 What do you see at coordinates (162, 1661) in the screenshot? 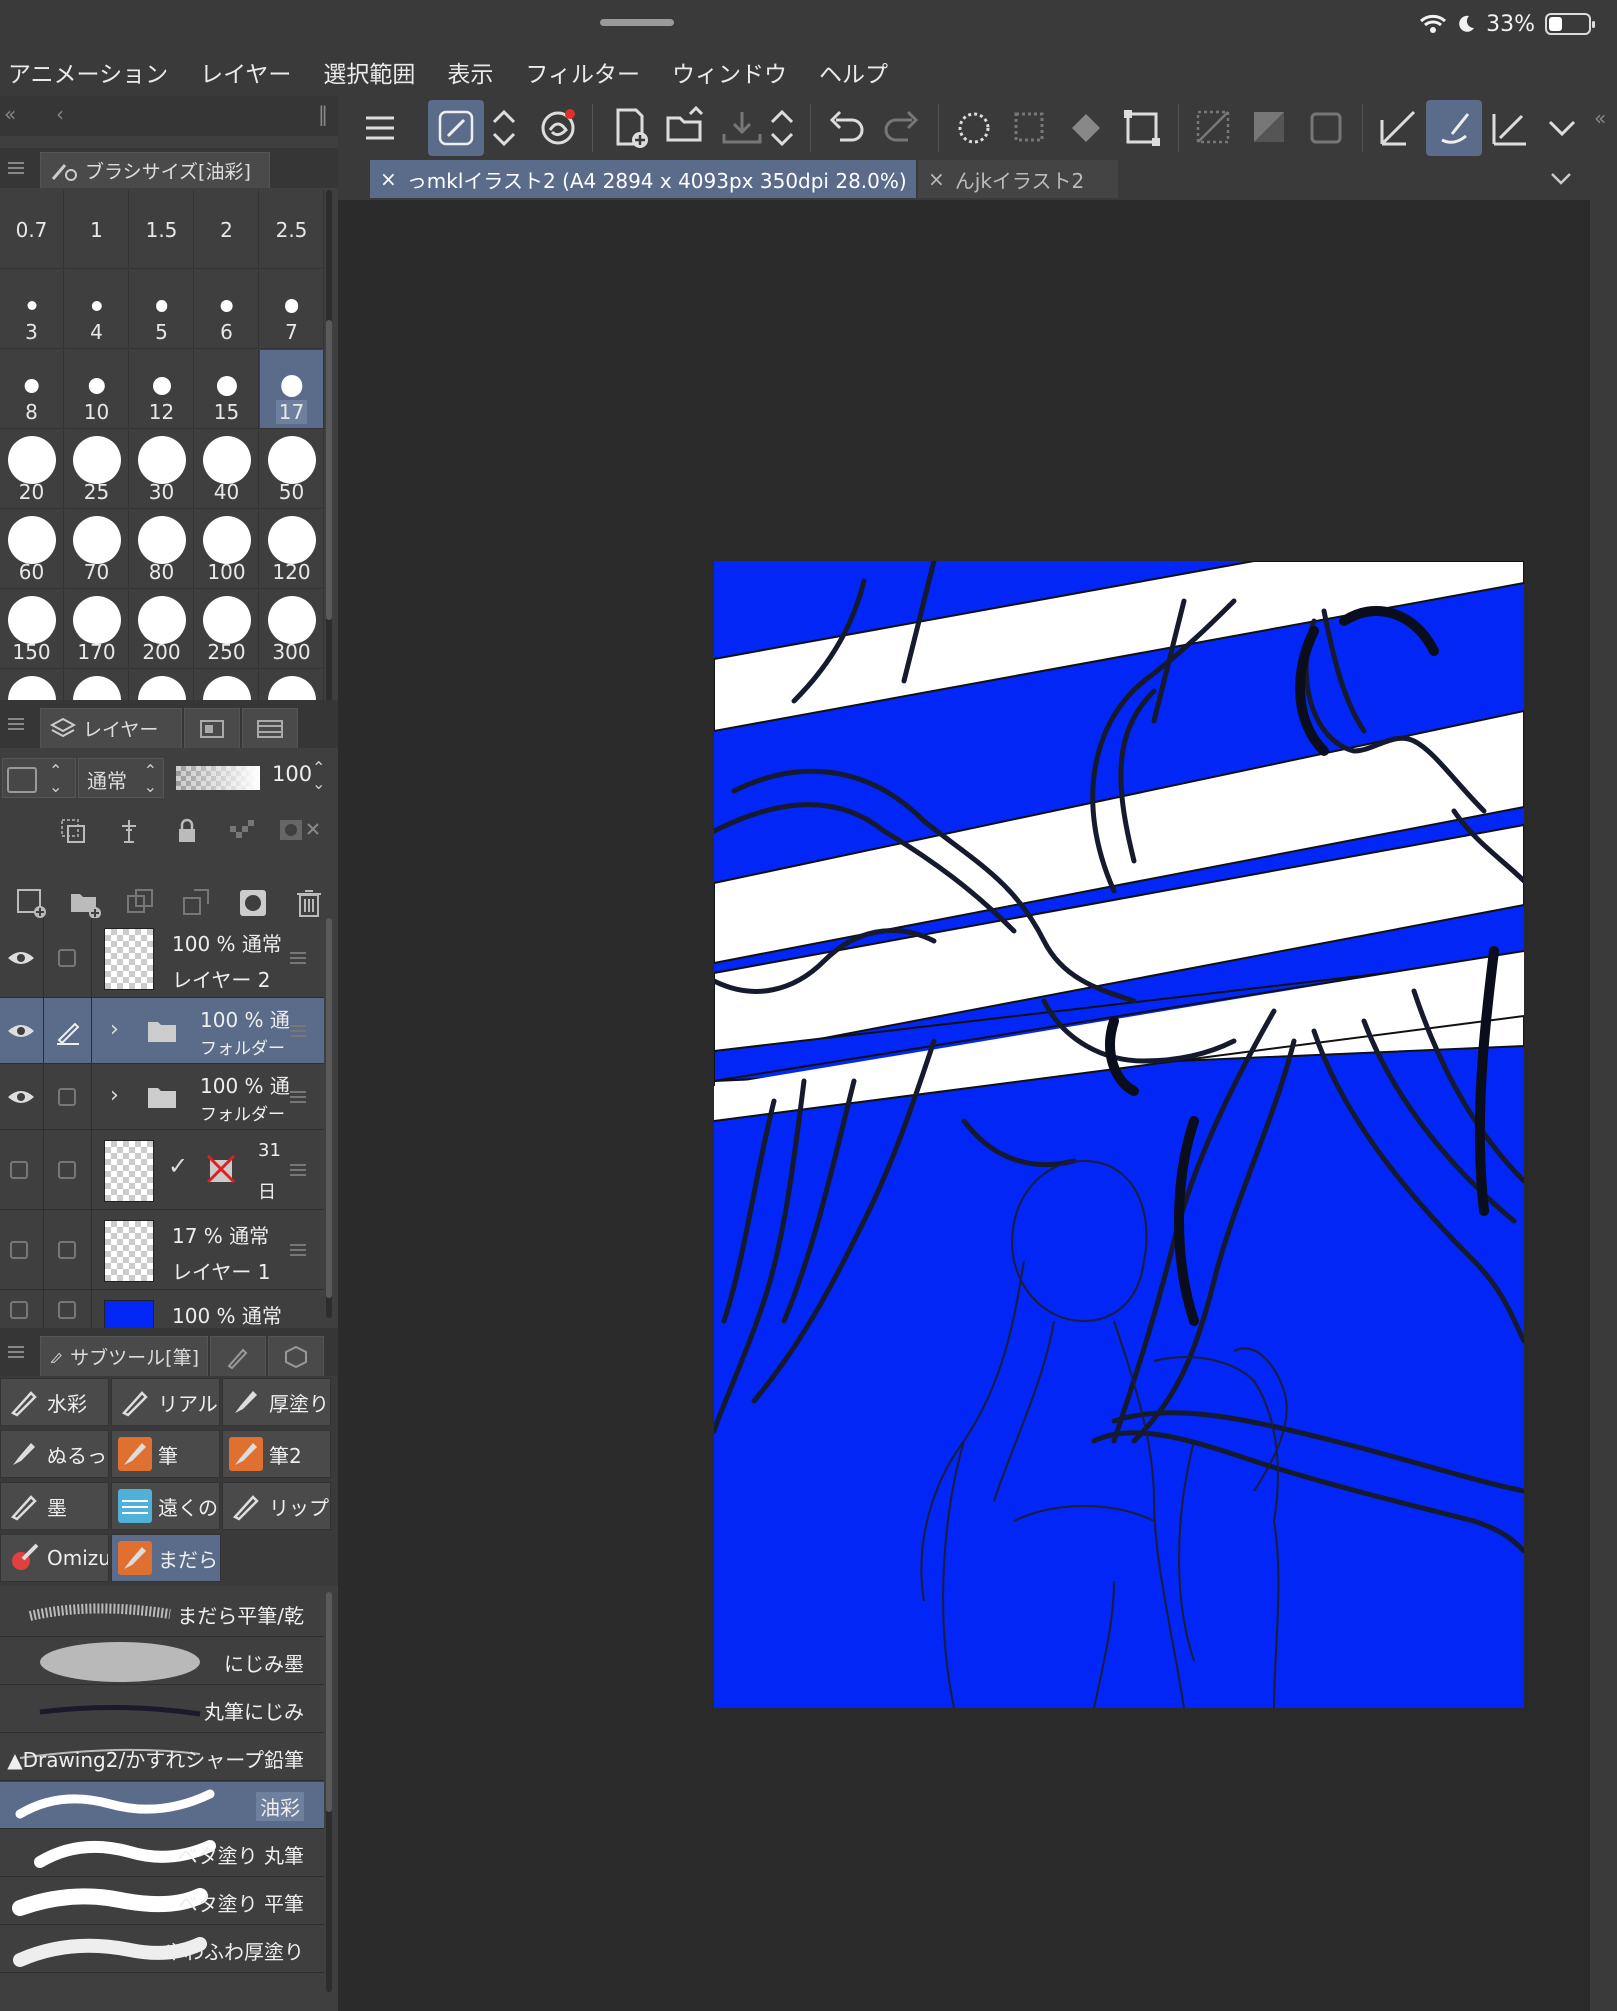
I see `brush-preset-item: にじみ墨` at bounding box center [162, 1661].